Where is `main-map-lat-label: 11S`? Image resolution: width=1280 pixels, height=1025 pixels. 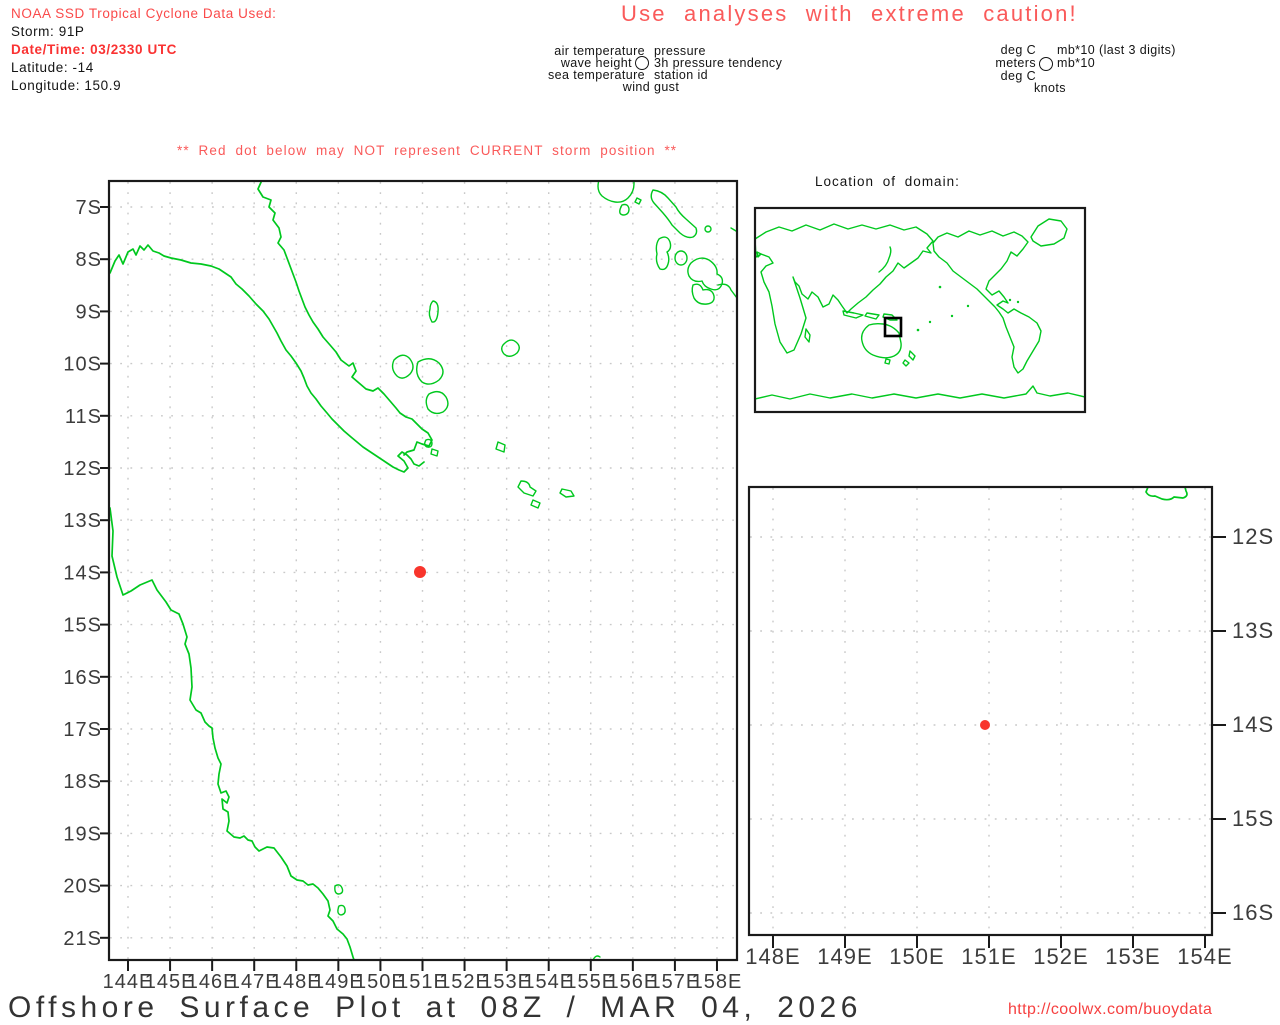
main-map-lat-label: 11S is located at coordinates (83, 417).